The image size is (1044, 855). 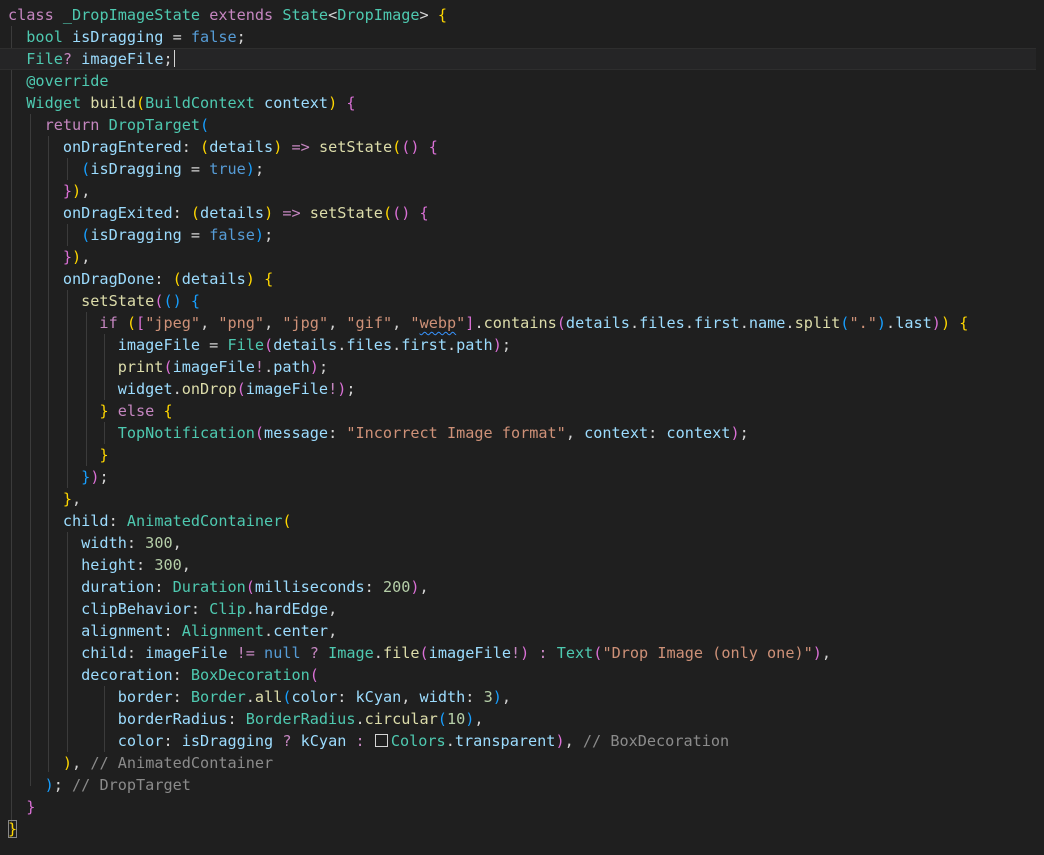 What do you see at coordinates (716, 323) in the screenshot?
I see `code-token: first` at bounding box center [716, 323].